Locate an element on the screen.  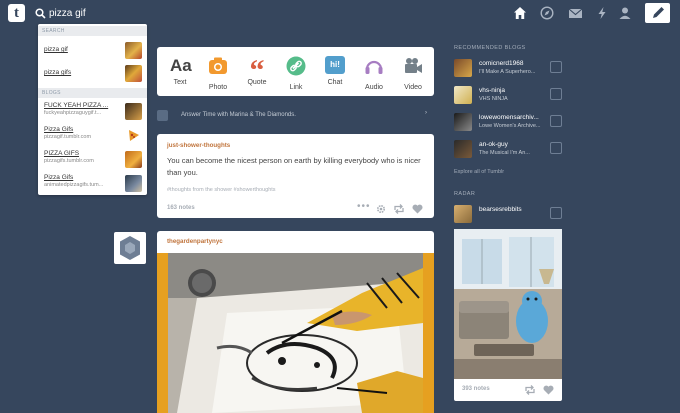
post-type-label: Text is located at coordinates (180, 82).